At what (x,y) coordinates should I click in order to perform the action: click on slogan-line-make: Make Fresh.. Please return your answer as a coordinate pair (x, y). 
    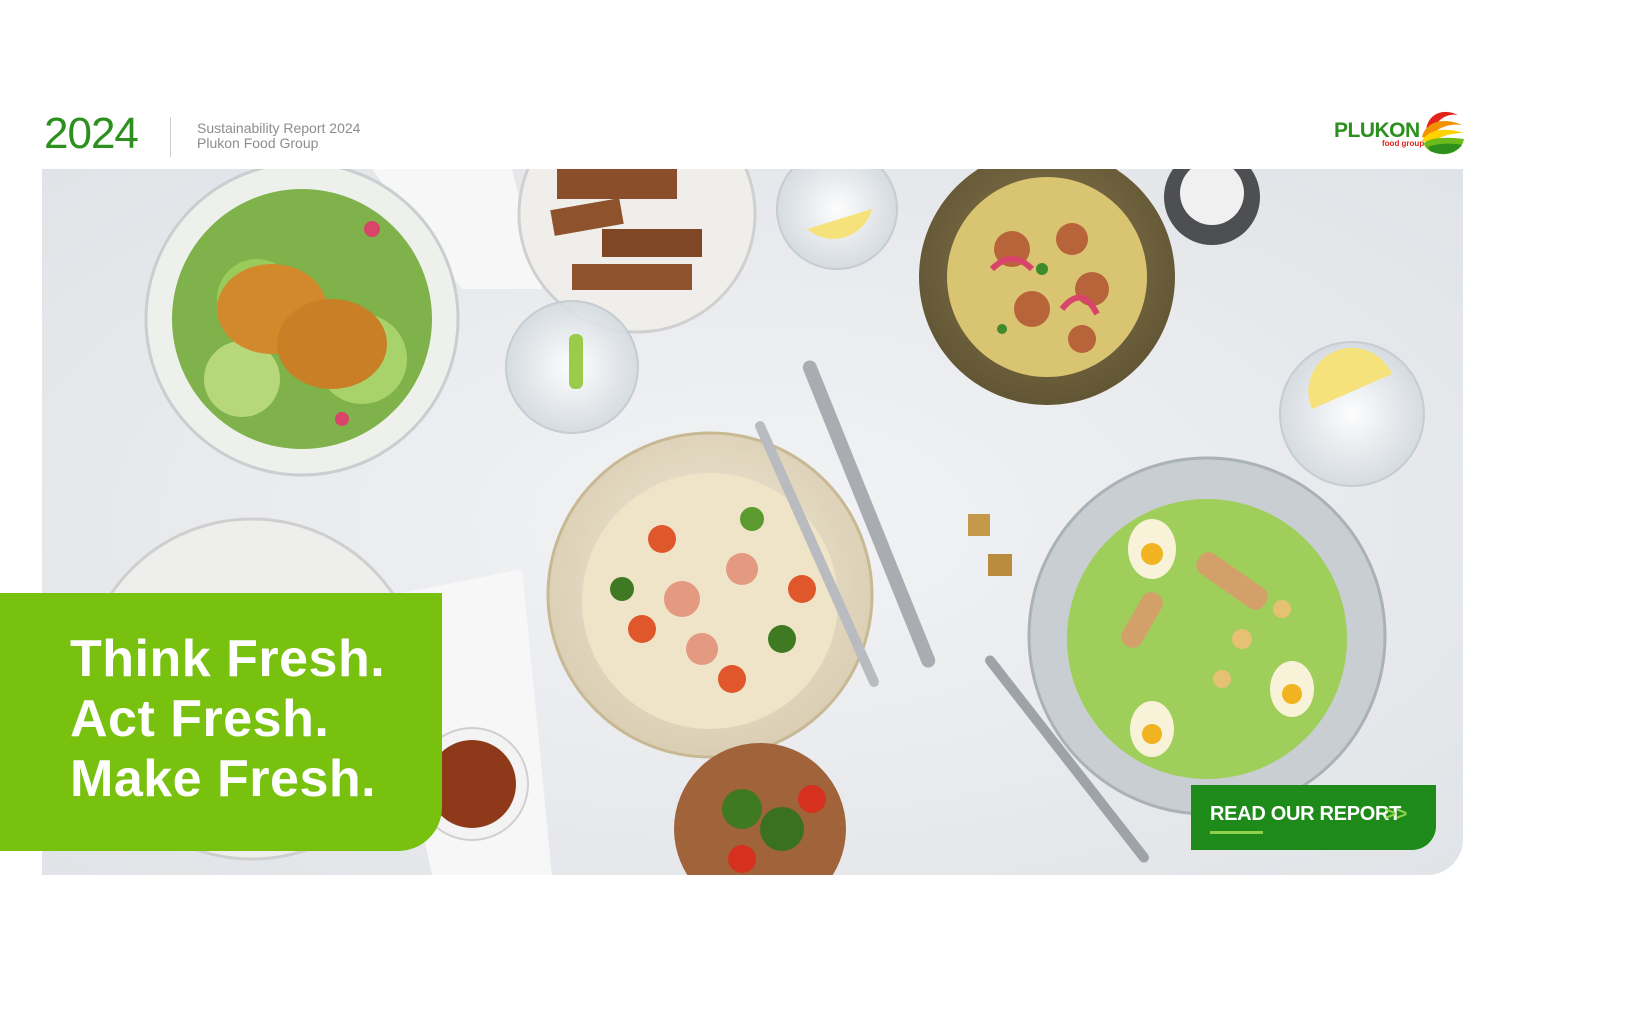
    Looking at the image, I should click on (223, 779).